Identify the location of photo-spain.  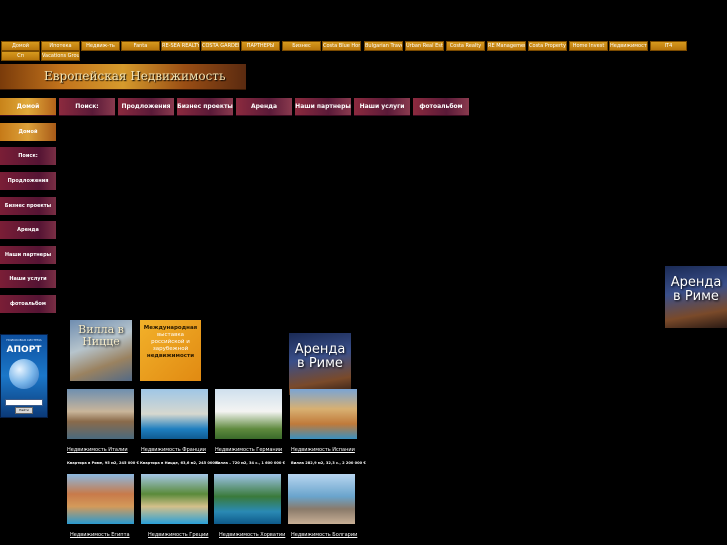
(323, 414).